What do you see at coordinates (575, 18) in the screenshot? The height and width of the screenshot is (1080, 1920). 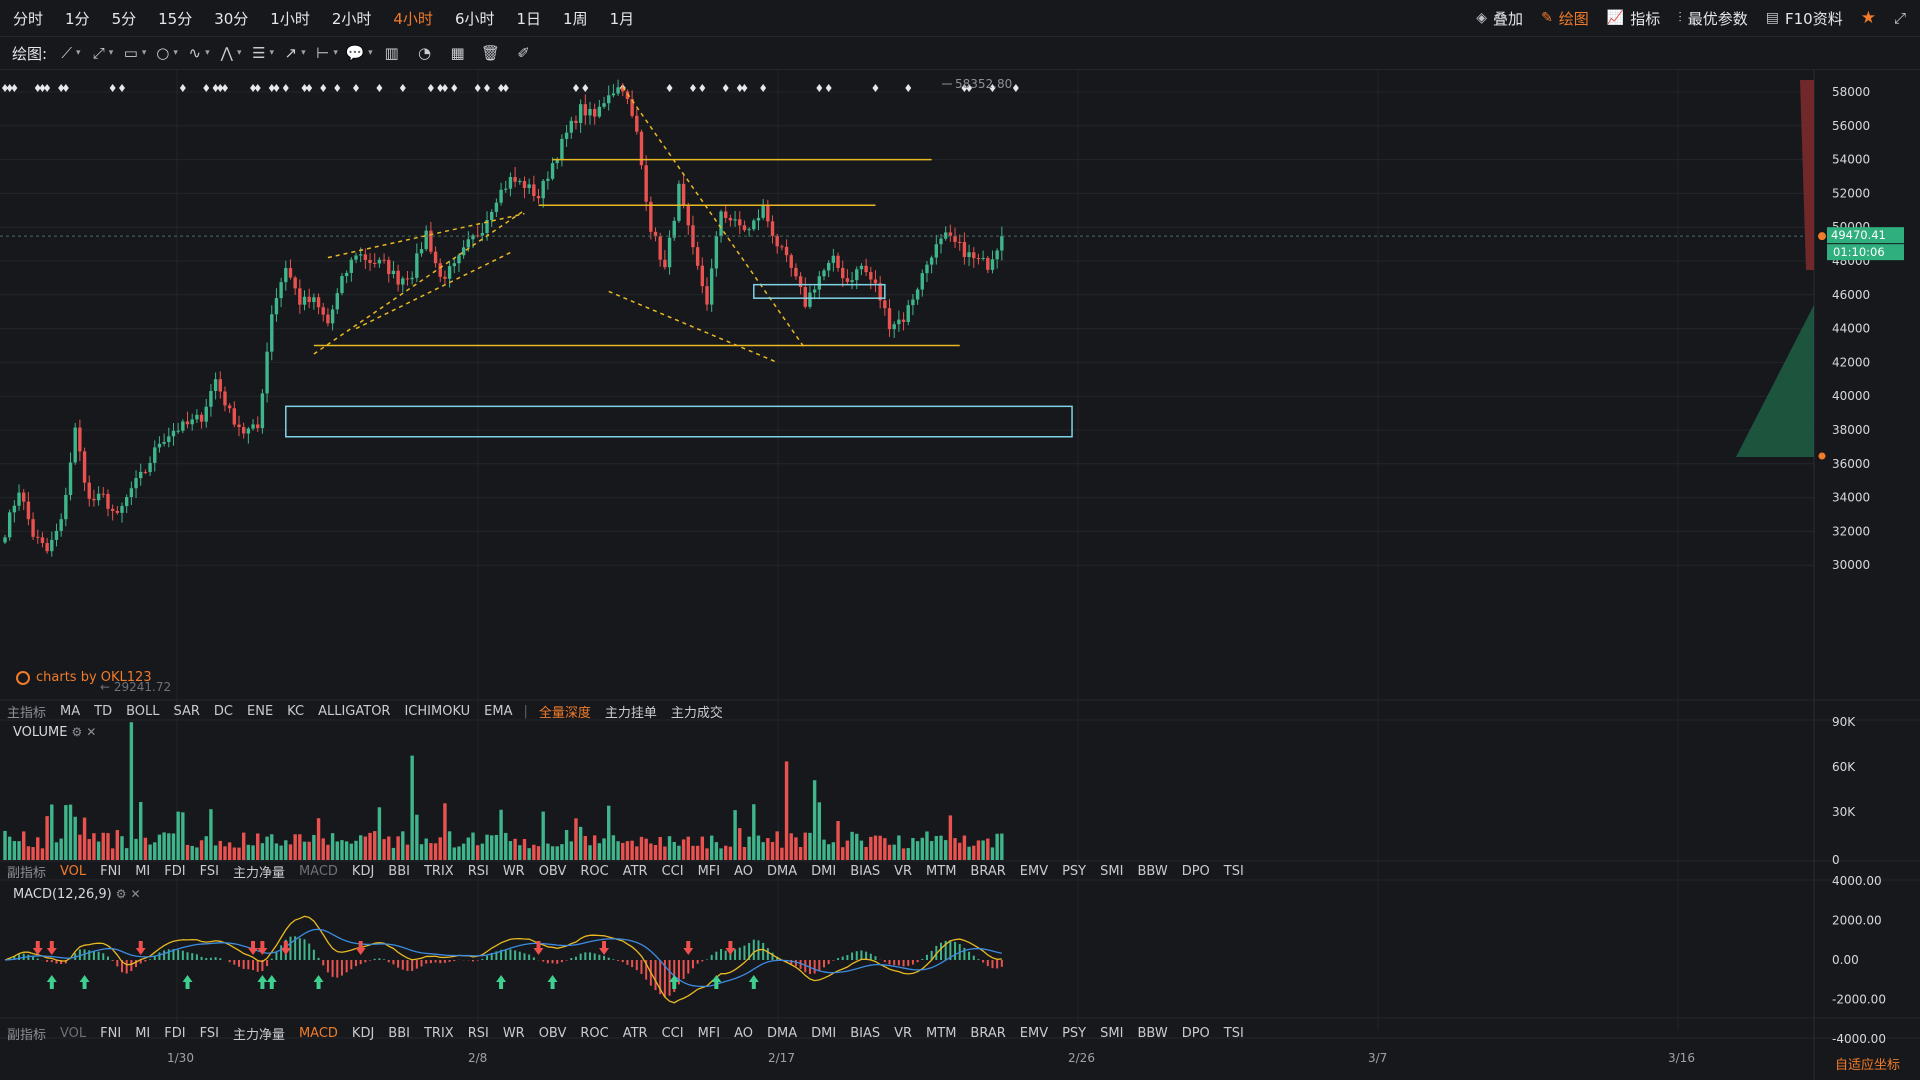 I see `period-tab-10: 1周` at bounding box center [575, 18].